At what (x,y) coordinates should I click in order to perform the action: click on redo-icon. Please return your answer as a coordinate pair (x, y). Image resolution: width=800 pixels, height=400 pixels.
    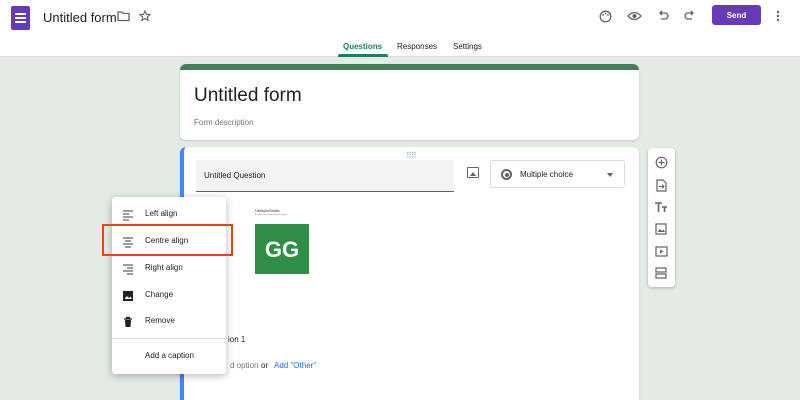
    Looking at the image, I should click on (690, 17).